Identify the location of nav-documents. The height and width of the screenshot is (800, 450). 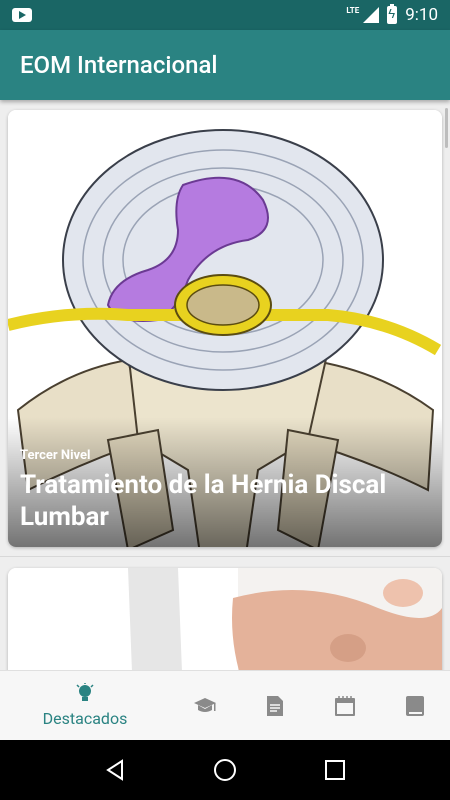
(275, 705).